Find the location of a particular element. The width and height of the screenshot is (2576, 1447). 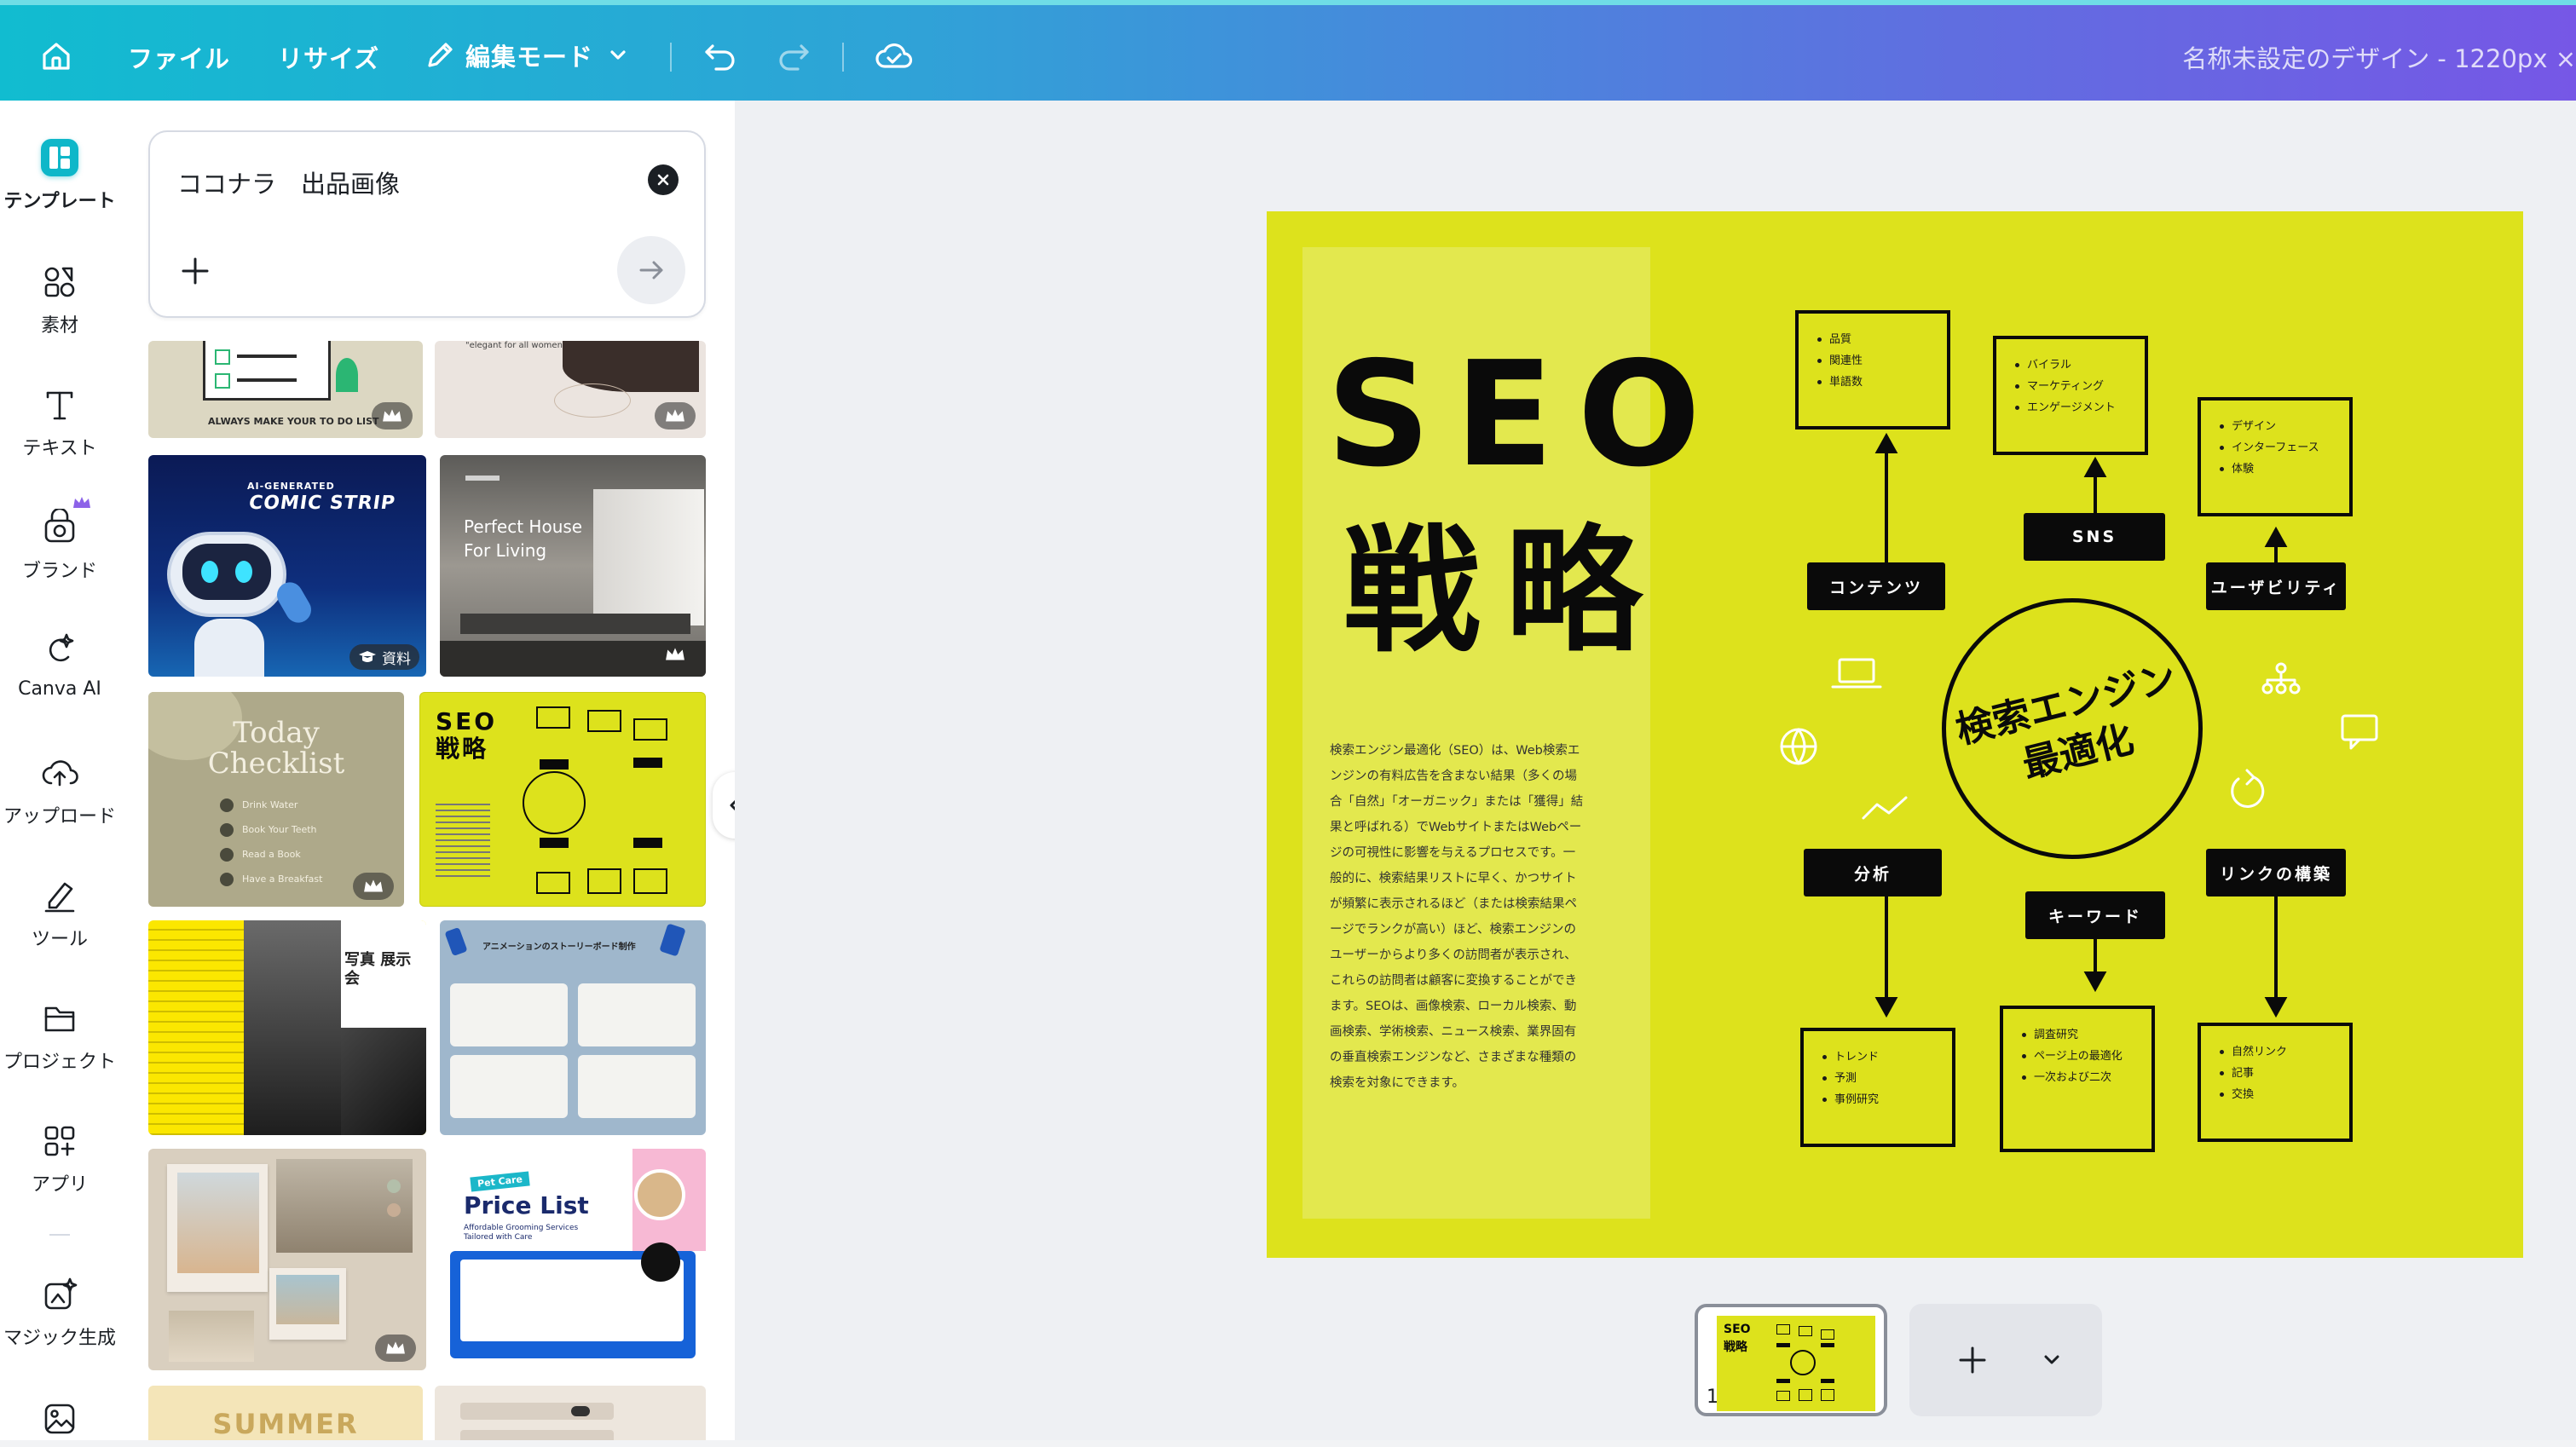

node-analysis: 分析 is located at coordinates (1873, 872).